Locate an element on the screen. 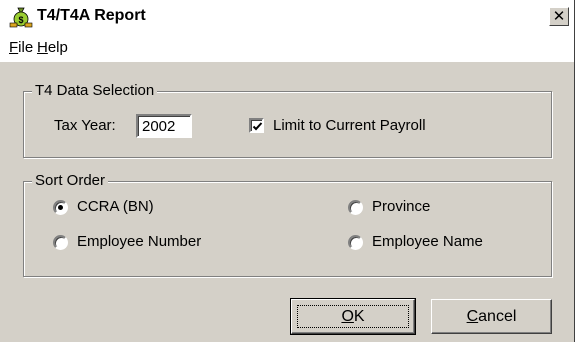 This screenshot has height=342, width=575. cancel-button-label: Cancel is located at coordinates (492, 317).